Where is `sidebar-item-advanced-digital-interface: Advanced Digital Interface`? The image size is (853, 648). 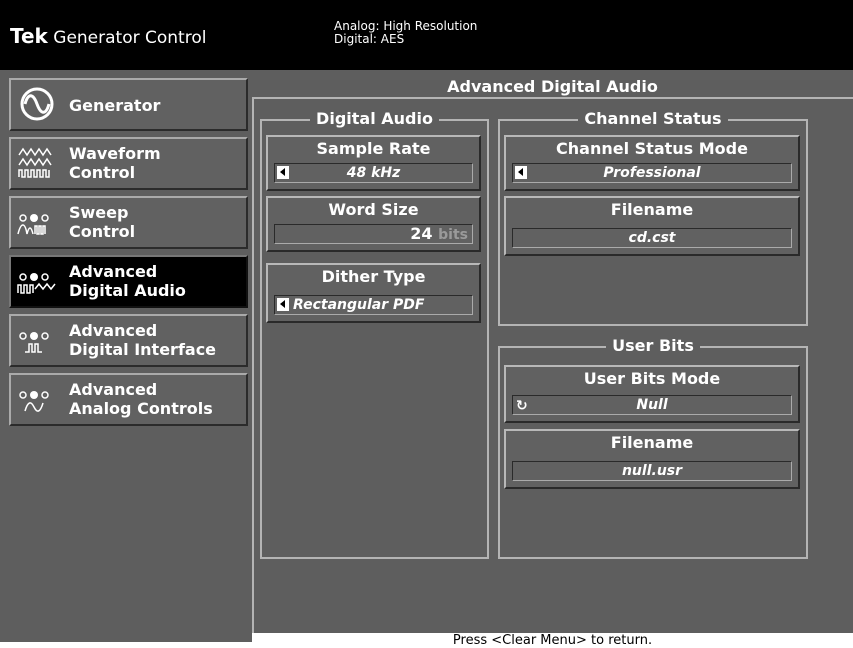
sidebar-item-advanced-digital-interface: Advanced Digital Interface is located at coordinates (128, 340).